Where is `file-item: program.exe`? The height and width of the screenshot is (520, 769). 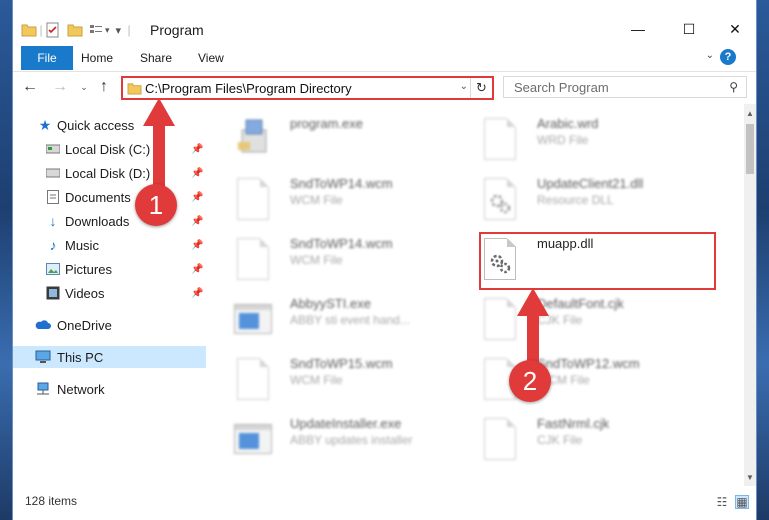
file-item: program.exe is located at coordinates (348, 144).